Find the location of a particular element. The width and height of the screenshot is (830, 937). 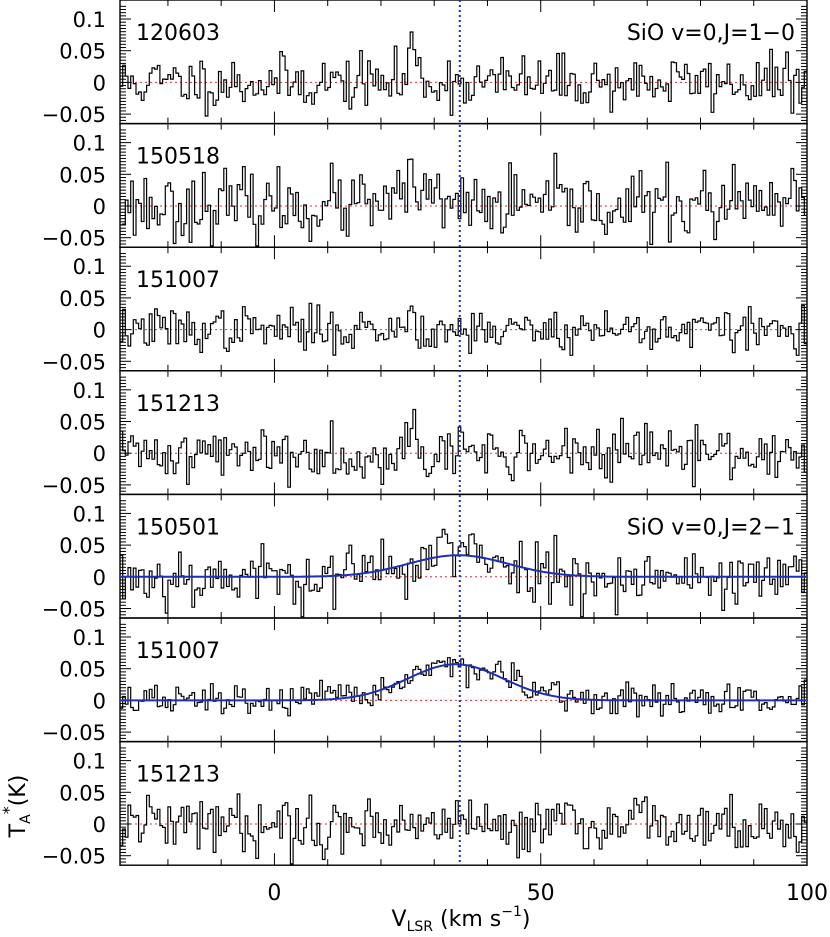

x-axis-label-subscript: LSR is located at coordinates (420, 927).